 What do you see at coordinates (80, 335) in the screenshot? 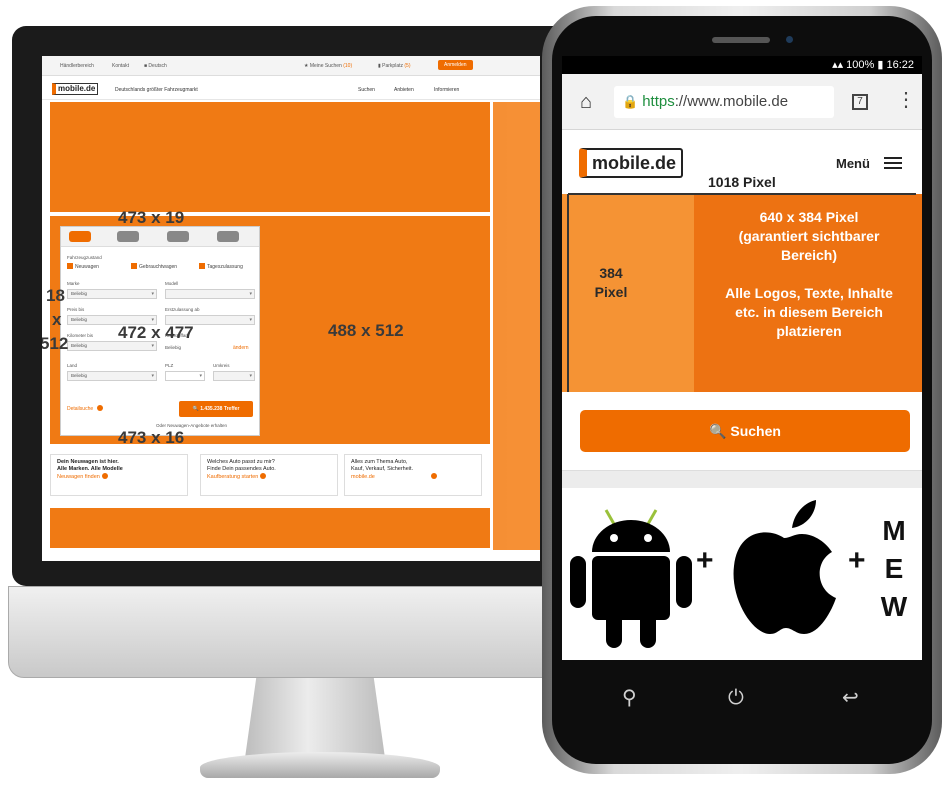
I see `km-label: Kilometer bis` at bounding box center [80, 335].